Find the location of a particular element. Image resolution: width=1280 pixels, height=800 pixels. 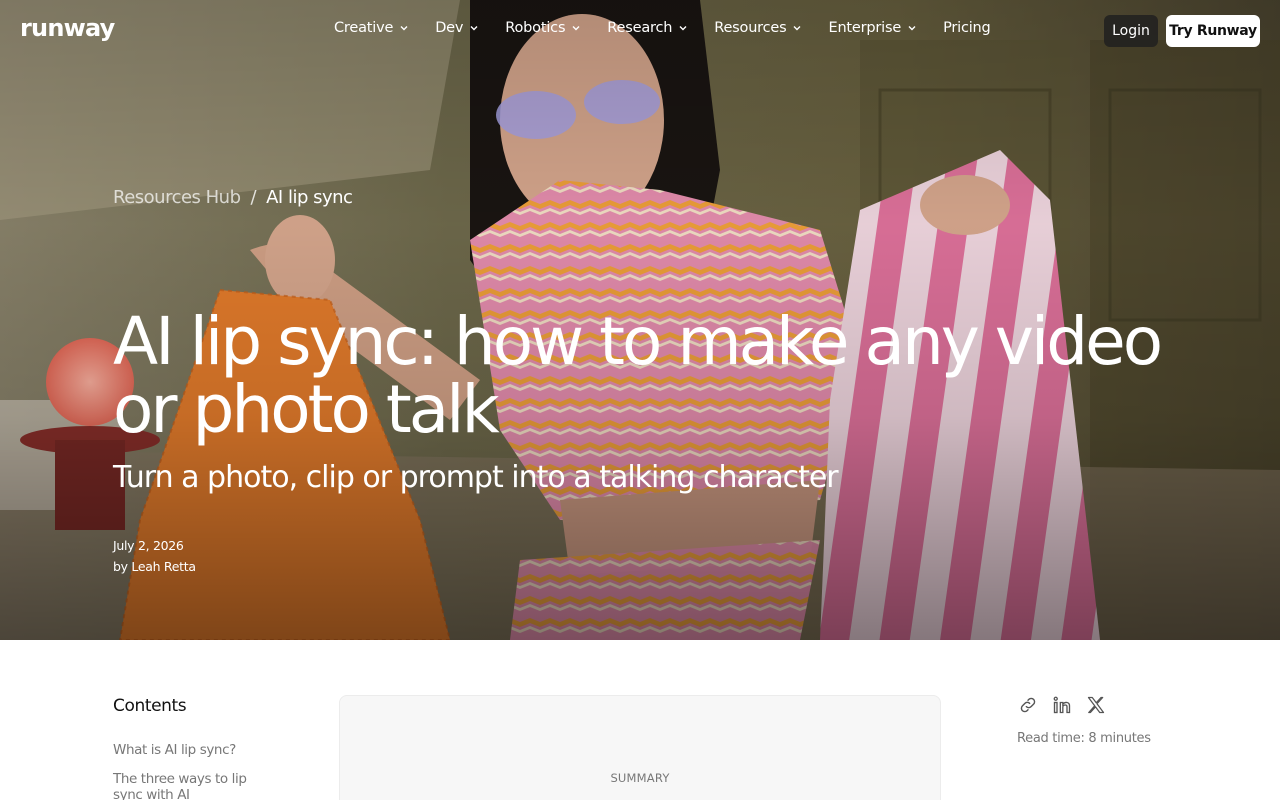

nav-item-label: Research is located at coordinates (640, 28).